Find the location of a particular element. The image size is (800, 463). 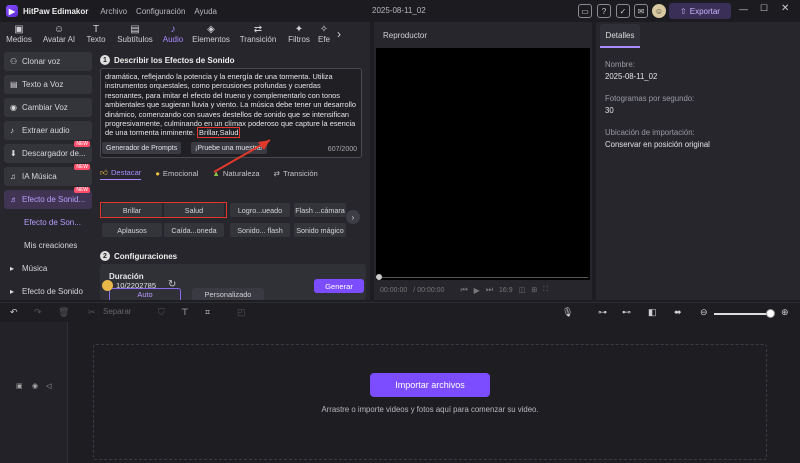

sidebar-subitem-mis-creaciones: Mis creaciones is located at coordinates (48, 245).